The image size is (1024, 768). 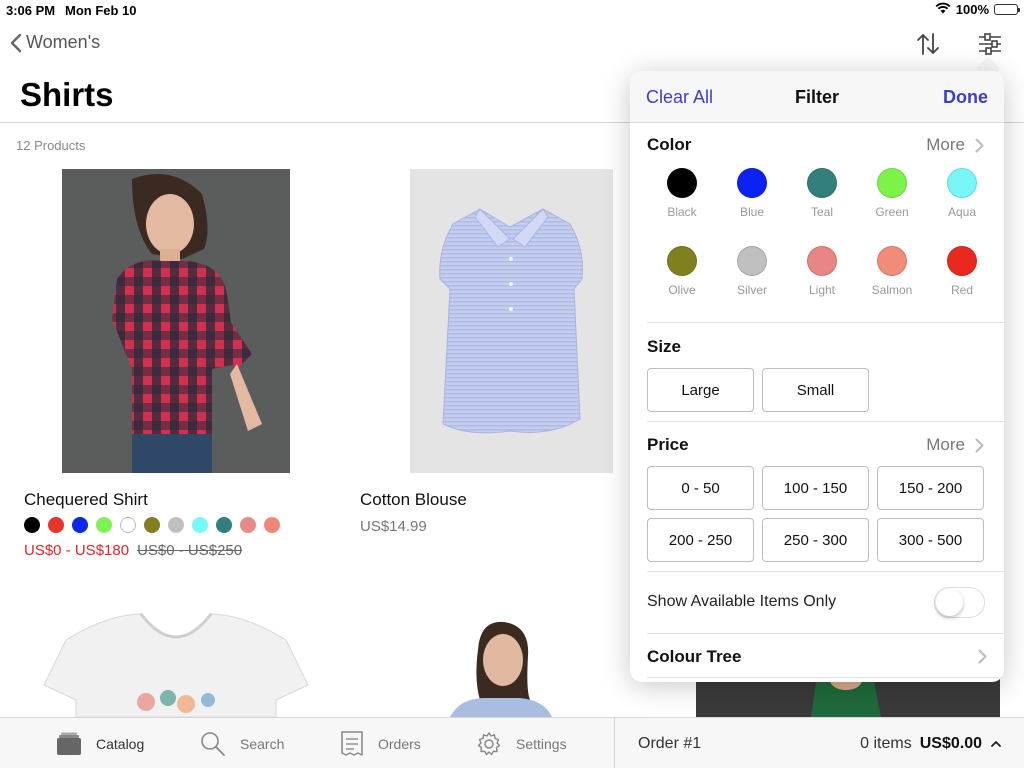 I want to click on color-option-blue: Blue, so click(x=752, y=193).